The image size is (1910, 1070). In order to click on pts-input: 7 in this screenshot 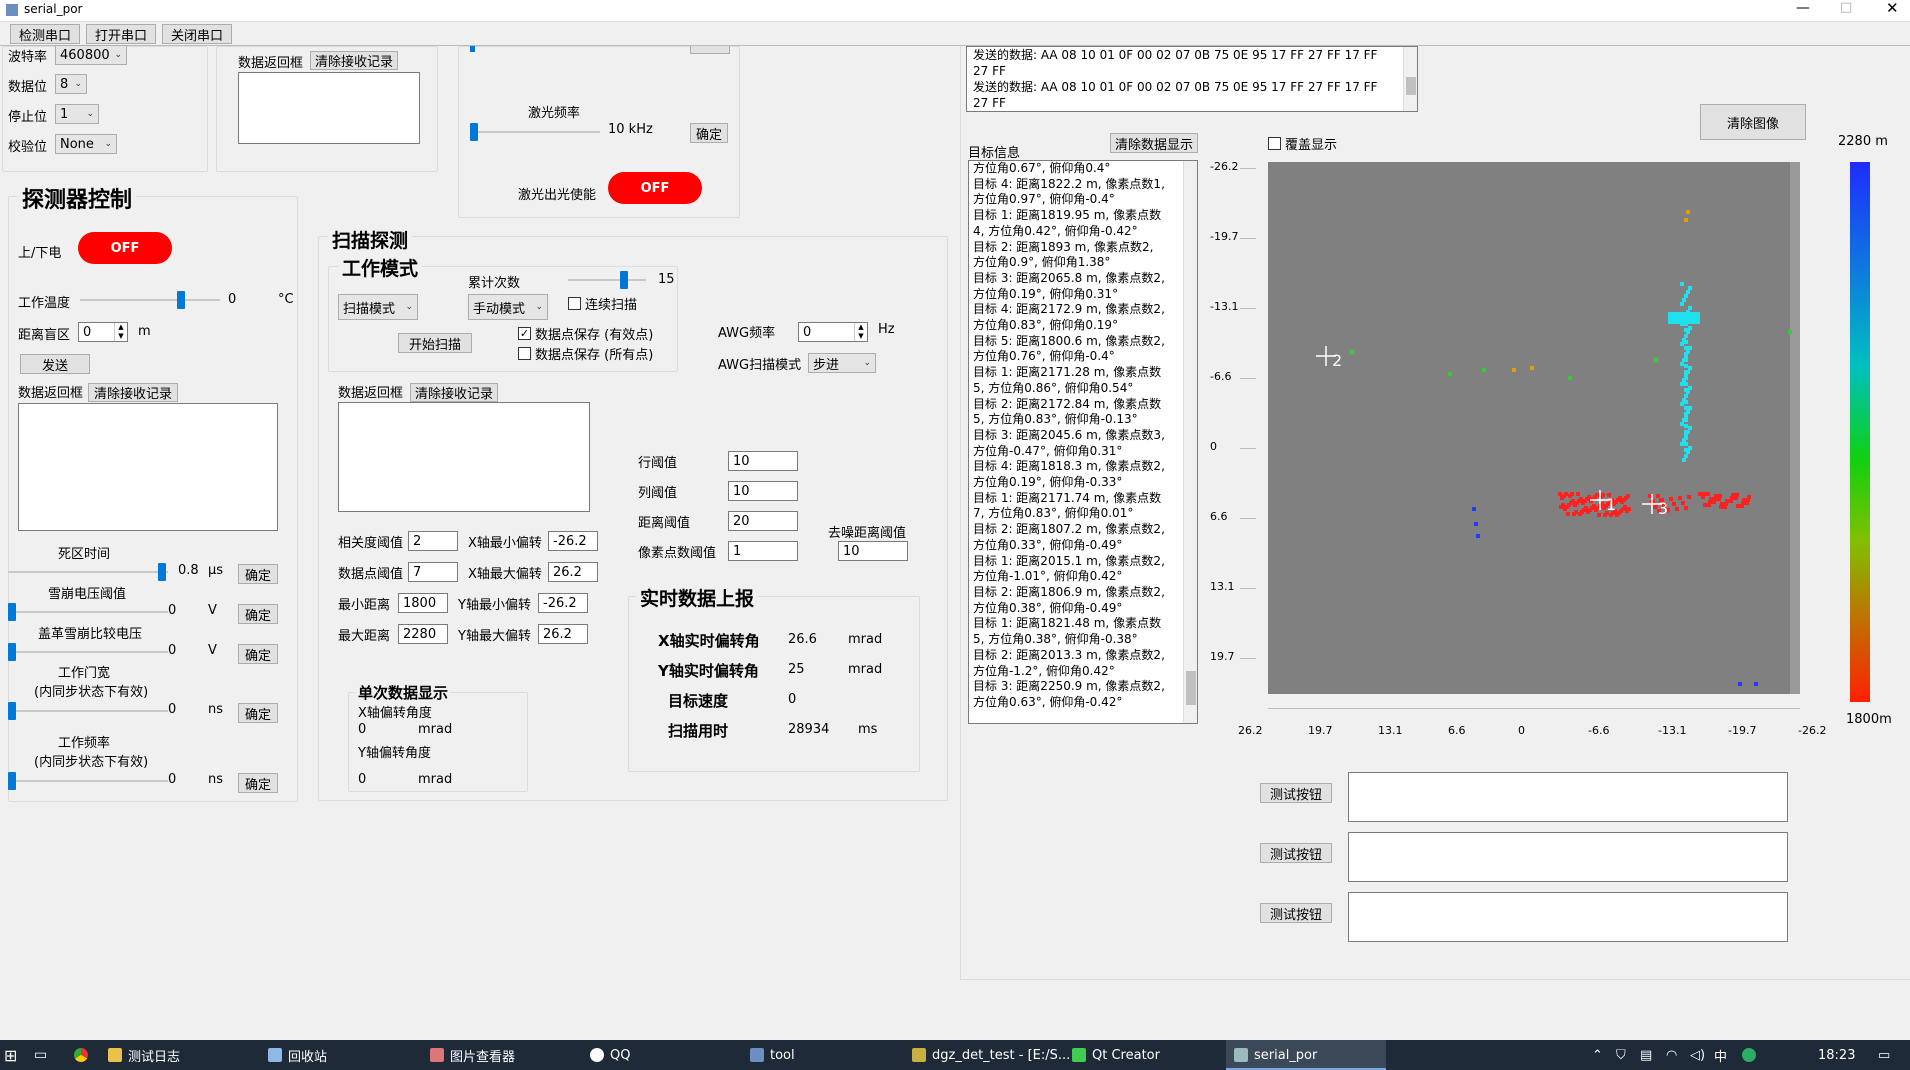, I will do `click(433, 572)`.